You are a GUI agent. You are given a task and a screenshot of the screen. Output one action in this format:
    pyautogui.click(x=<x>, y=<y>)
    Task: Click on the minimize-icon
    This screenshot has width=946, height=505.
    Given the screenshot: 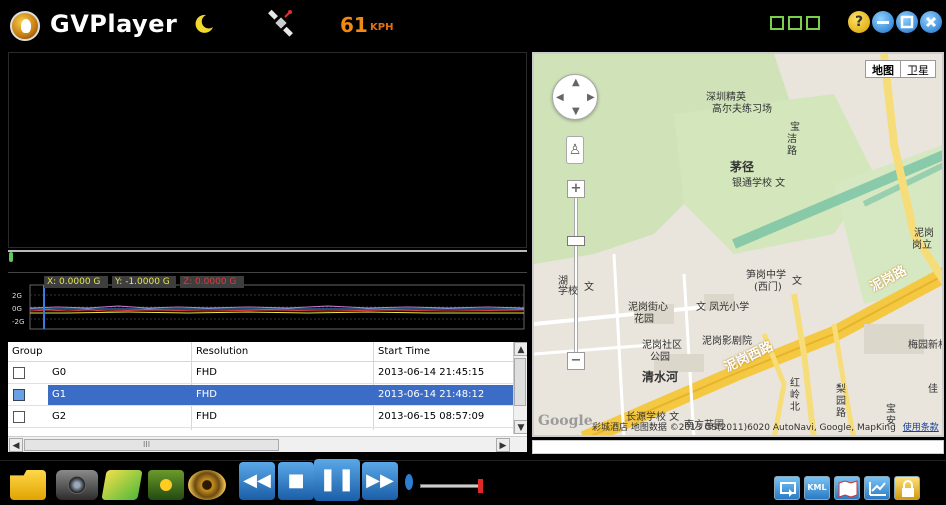 What is the action you would take?
    pyautogui.click(x=883, y=22)
    